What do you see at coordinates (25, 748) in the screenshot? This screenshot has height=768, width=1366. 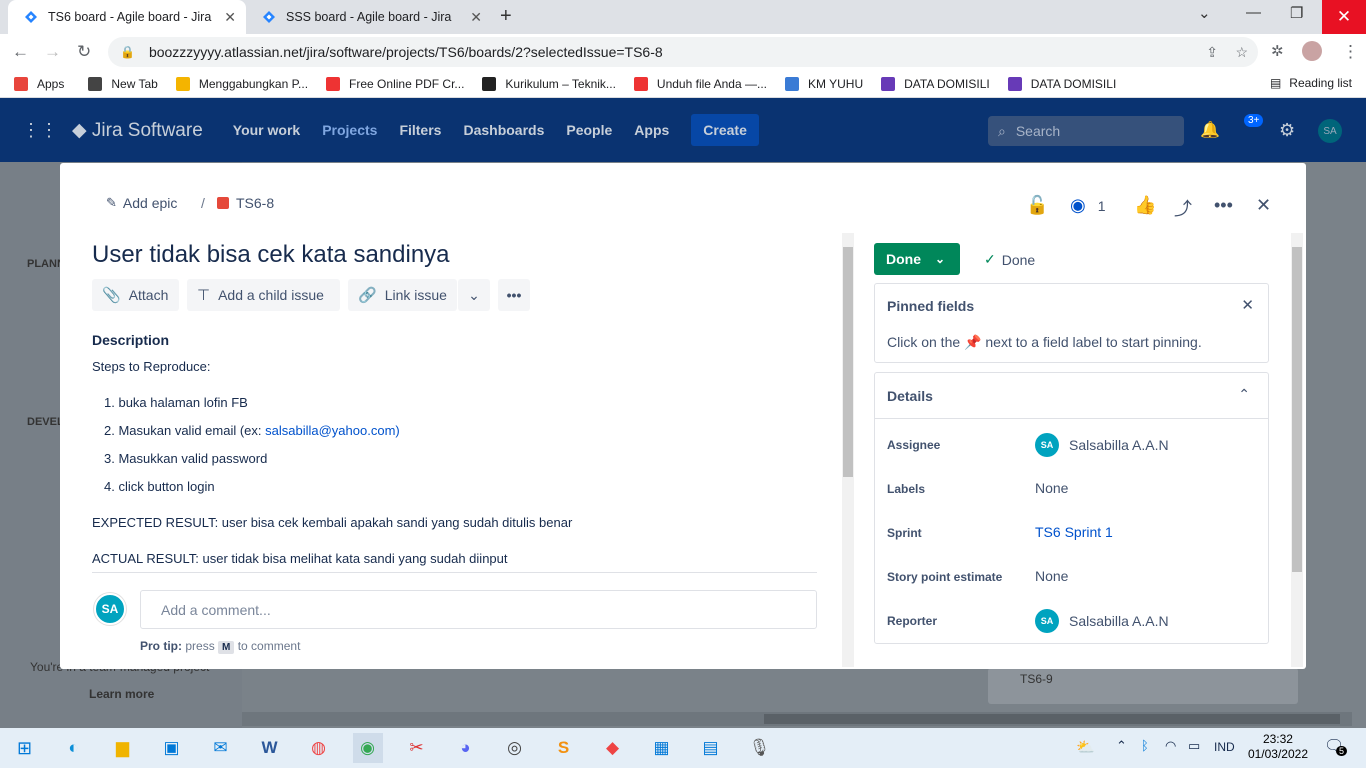 I see `windows-start-icon: ⊞` at bounding box center [25, 748].